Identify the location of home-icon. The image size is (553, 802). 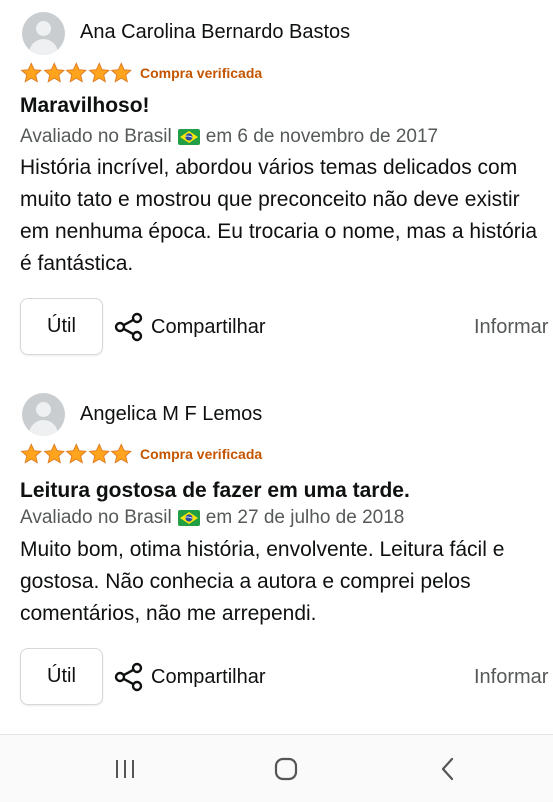
(286, 769).